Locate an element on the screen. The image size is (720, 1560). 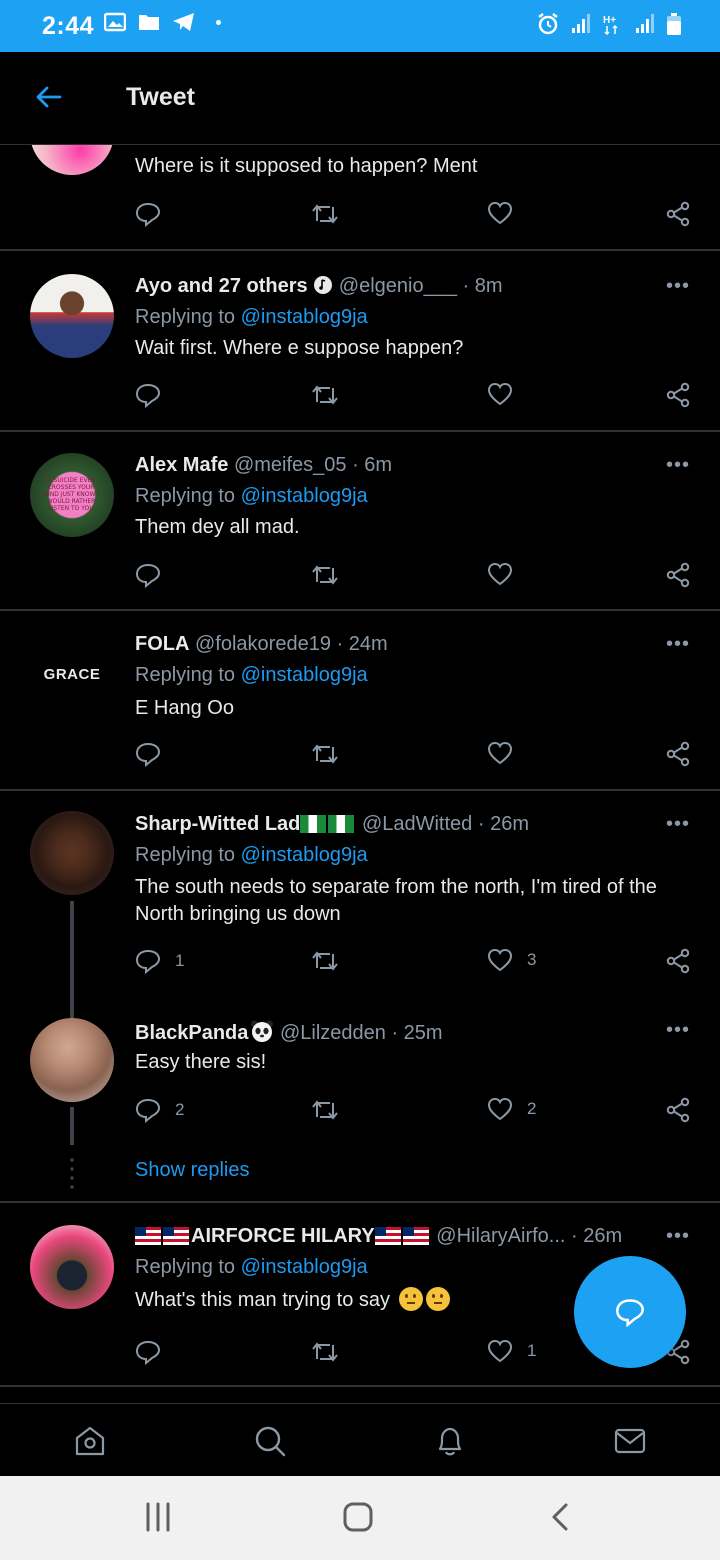
avatar: GRACE is located at coordinates (72, 674).